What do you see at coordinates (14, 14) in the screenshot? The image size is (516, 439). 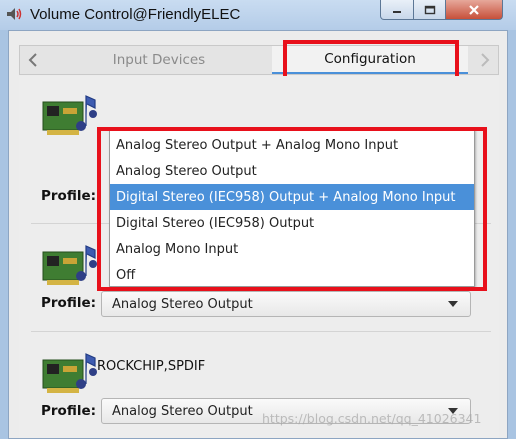 I see `speaker-icon` at bounding box center [14, 14].